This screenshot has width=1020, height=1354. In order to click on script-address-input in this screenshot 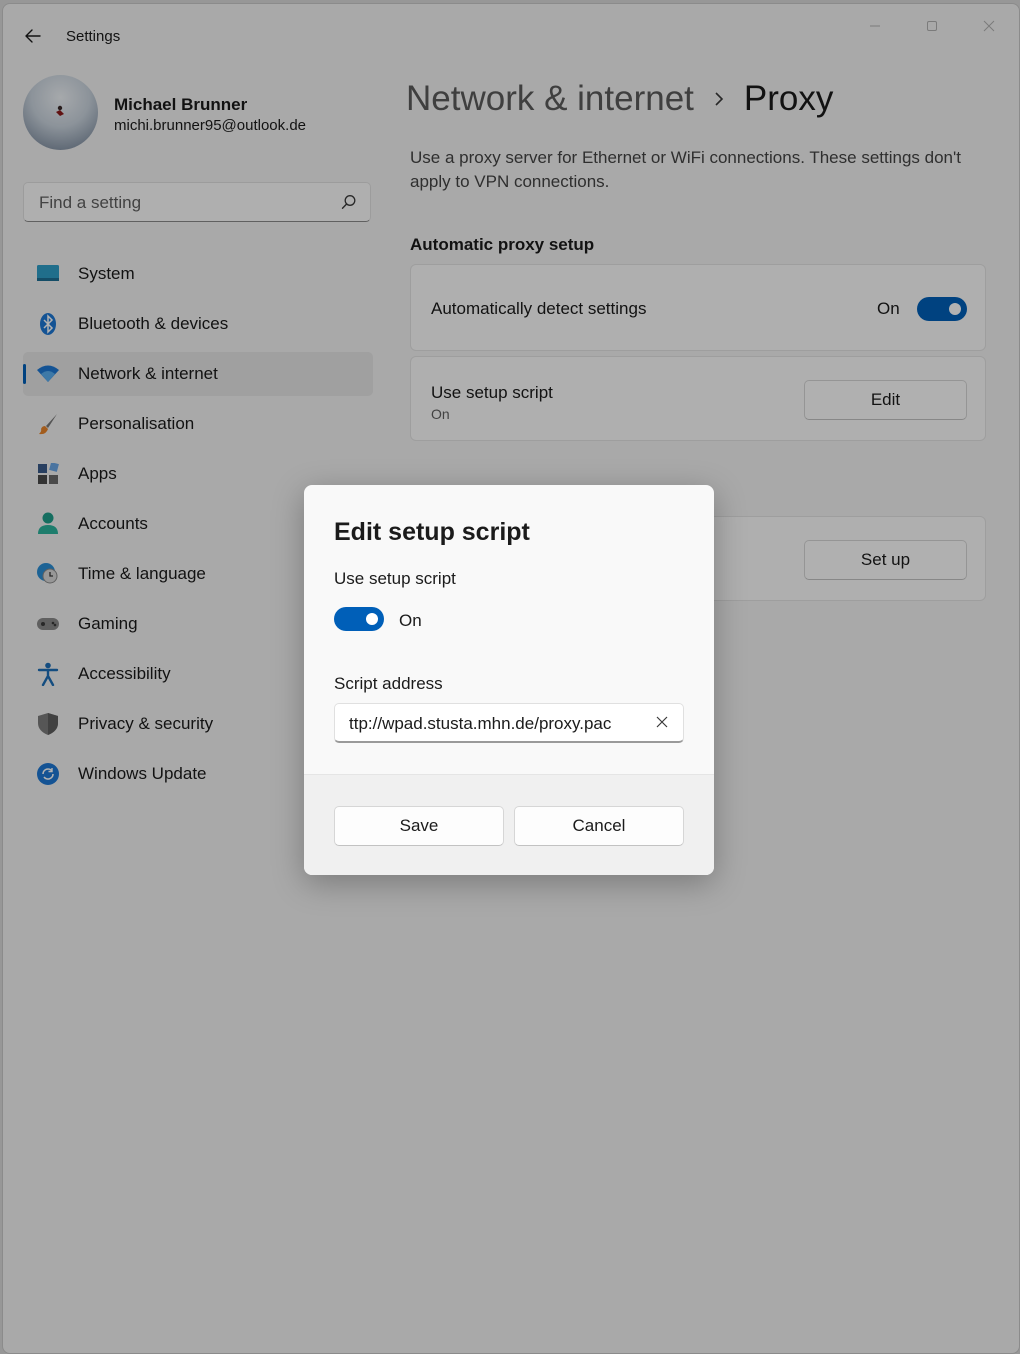, I will do `click(496, 723)`.